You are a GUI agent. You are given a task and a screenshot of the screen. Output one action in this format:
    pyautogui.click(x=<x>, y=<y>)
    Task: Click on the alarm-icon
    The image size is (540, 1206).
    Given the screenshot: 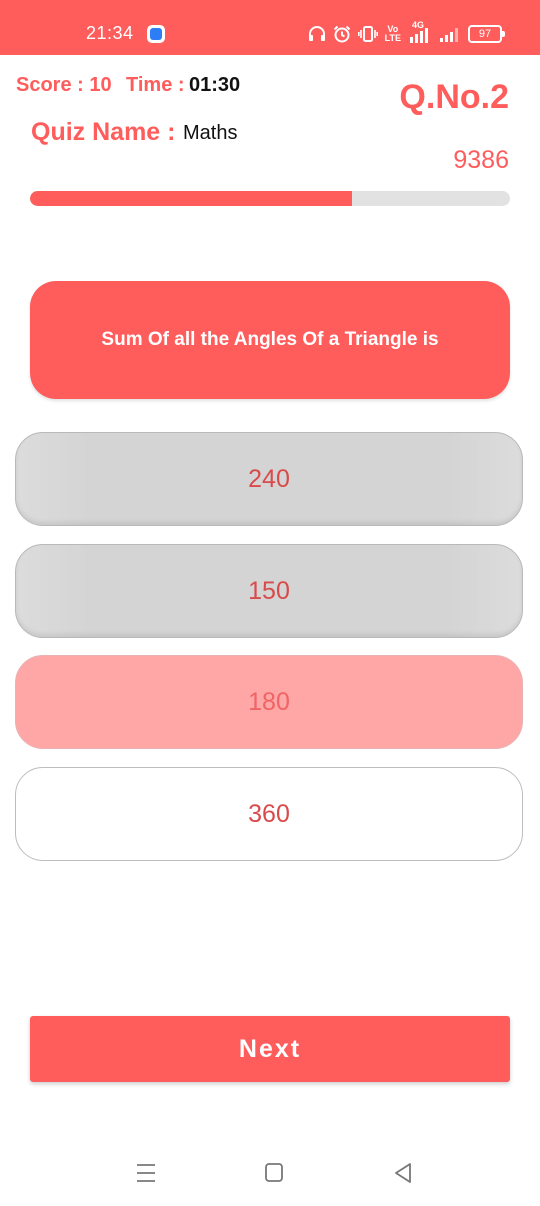 What is the action you would take?
    pyautogui.click(x=341, y=34)
    